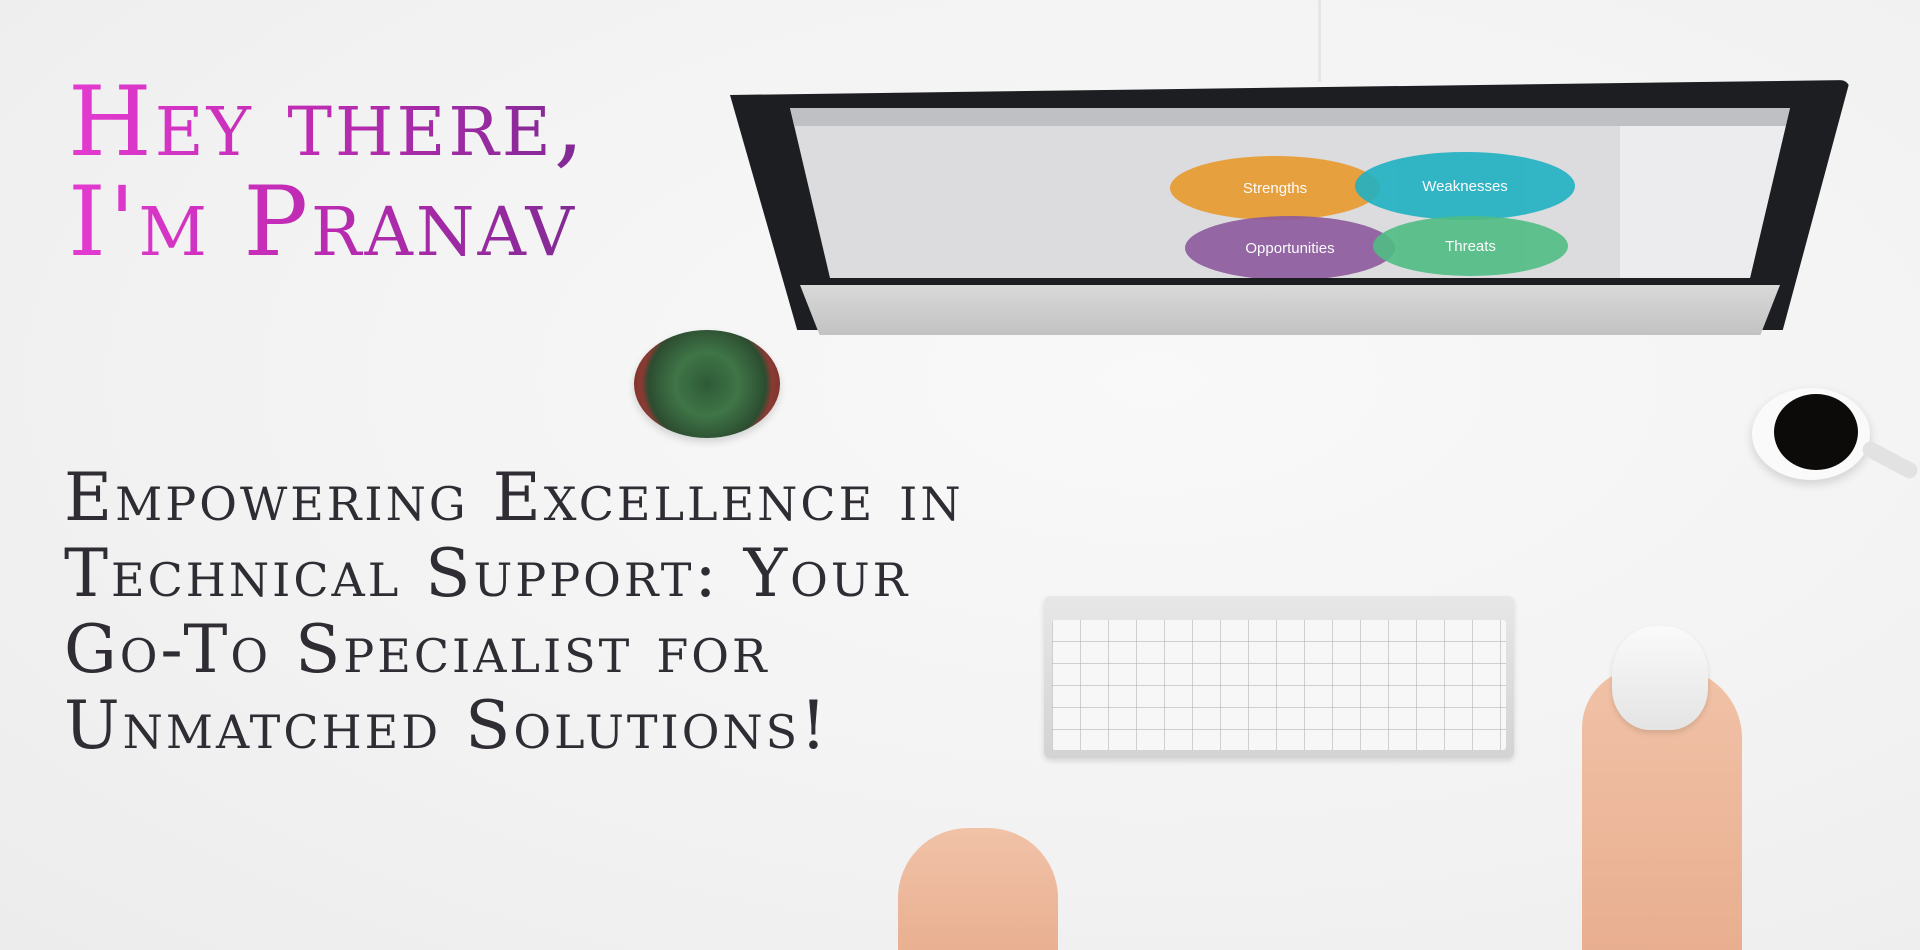 The height and width of the screenshot is (950, 1920). I want to click on hero-greeting: Hey there, I'm Pranav, so click(327, 172).